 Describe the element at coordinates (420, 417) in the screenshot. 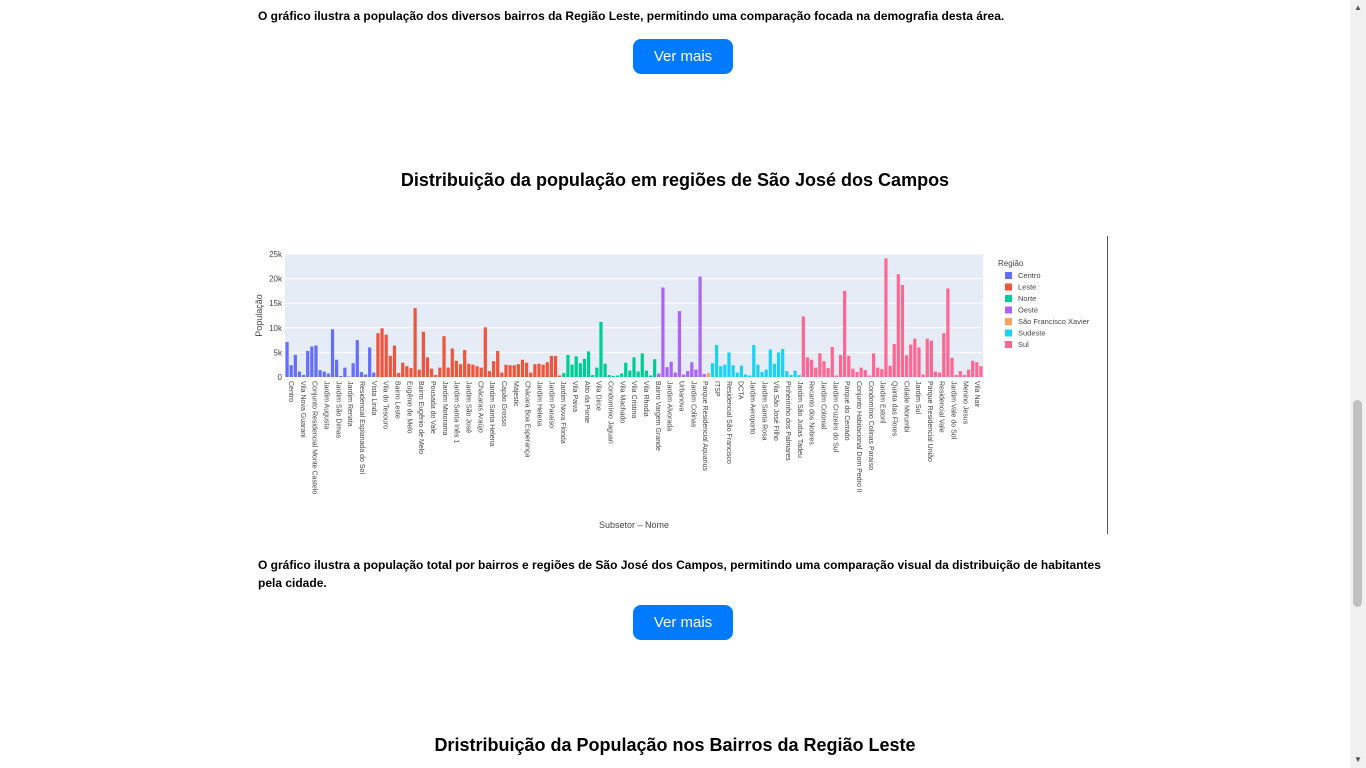

I see `x-tick-label: Bairro Eugênio de Melo` at that location.